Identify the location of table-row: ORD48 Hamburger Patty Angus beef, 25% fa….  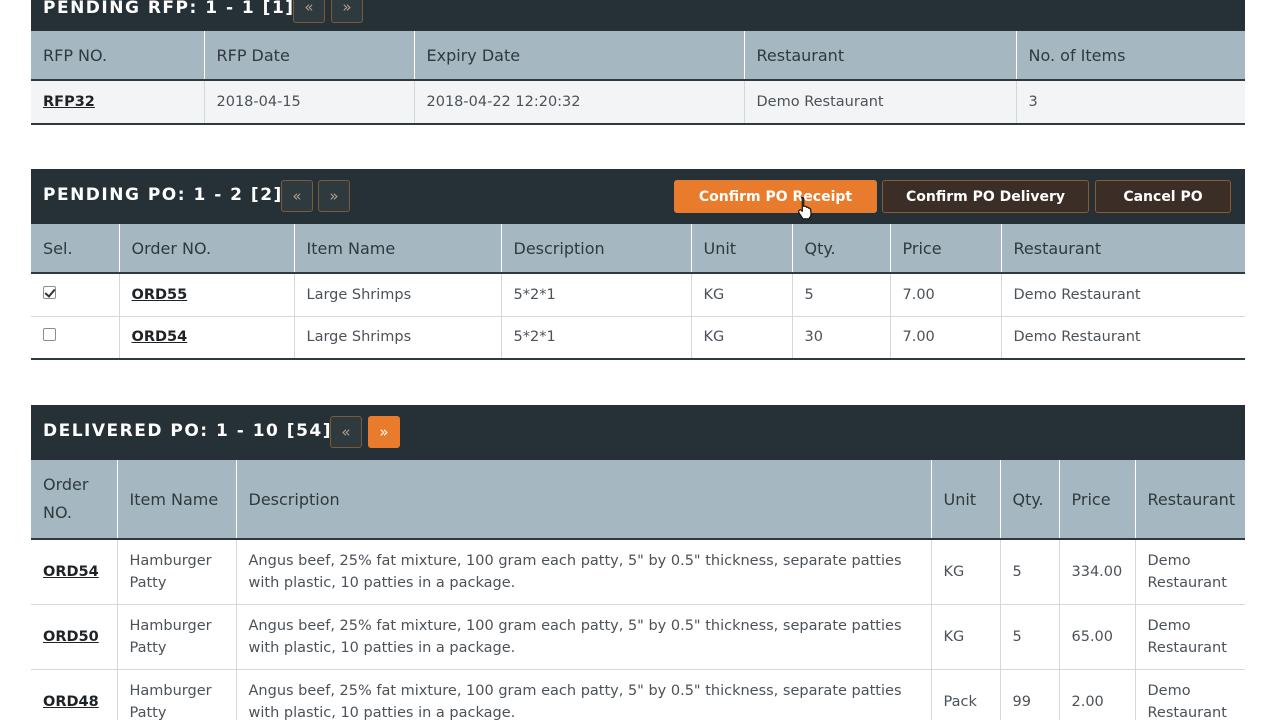
(638, 694).